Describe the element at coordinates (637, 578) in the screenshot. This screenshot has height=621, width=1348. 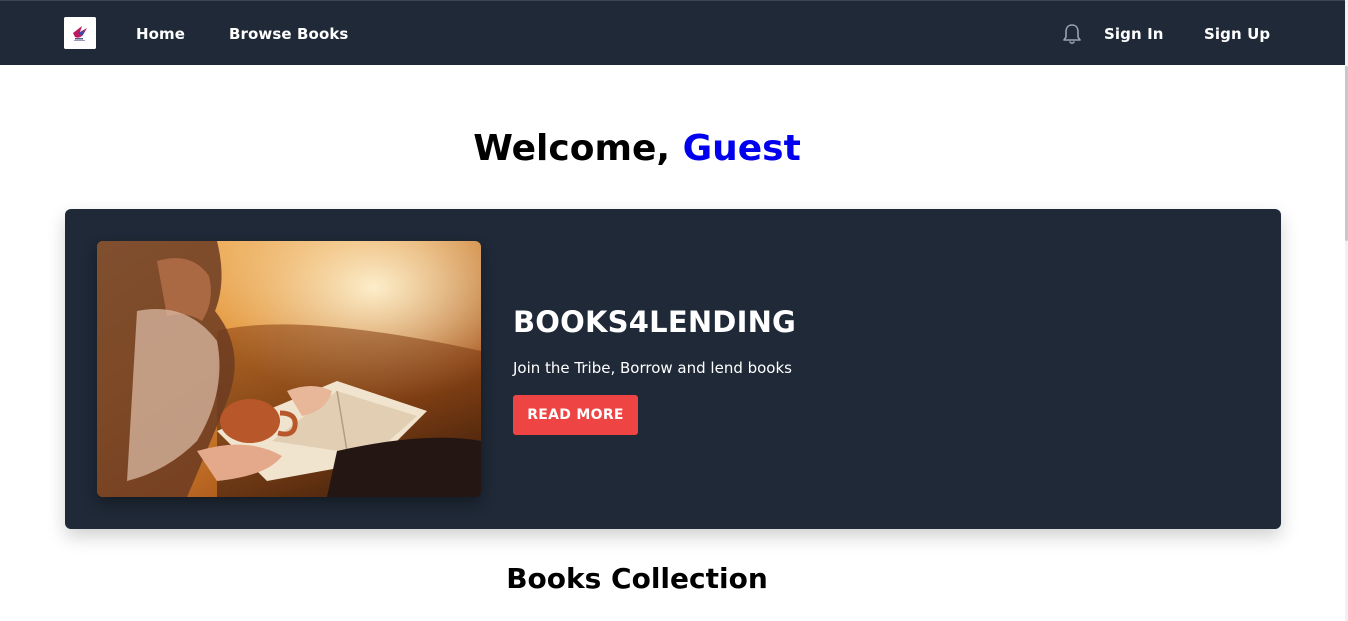
I see `books-collection-heading: Books Collection` at that location.